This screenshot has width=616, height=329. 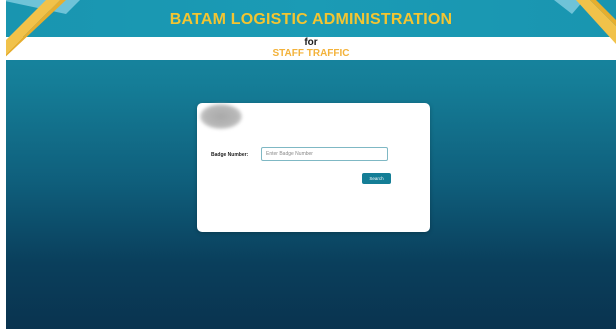 What do you see at coordinates (311, 42) in the screenshot?
I see `subtitle-for: for` at bounding box center [311, 42].